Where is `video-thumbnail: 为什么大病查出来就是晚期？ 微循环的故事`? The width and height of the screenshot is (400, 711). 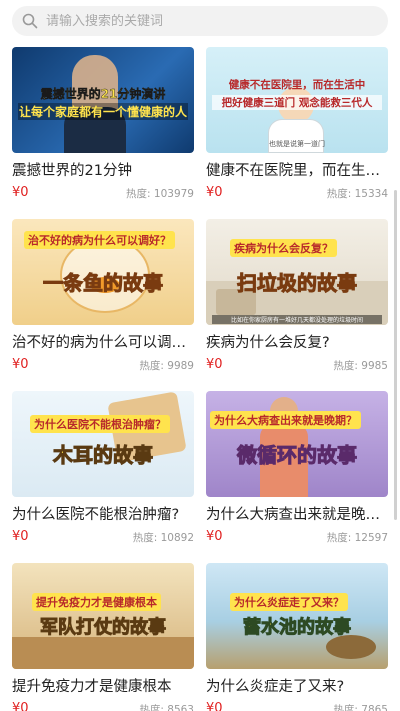
video-thumbnail: 为什么大病查出来就是晚期？ 微循环的故事 is located at coordinates (297, 444).